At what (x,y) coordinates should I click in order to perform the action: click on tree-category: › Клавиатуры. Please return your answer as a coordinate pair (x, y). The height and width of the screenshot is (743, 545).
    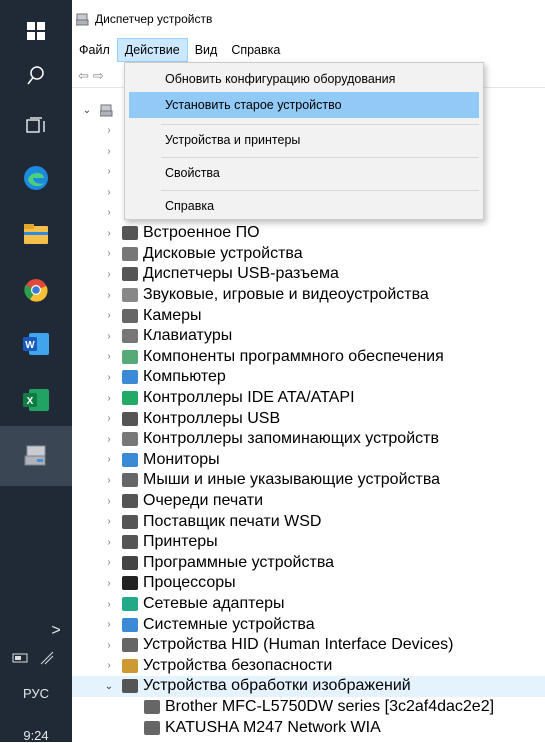
    Looking at the image, I should click on (308, 336).